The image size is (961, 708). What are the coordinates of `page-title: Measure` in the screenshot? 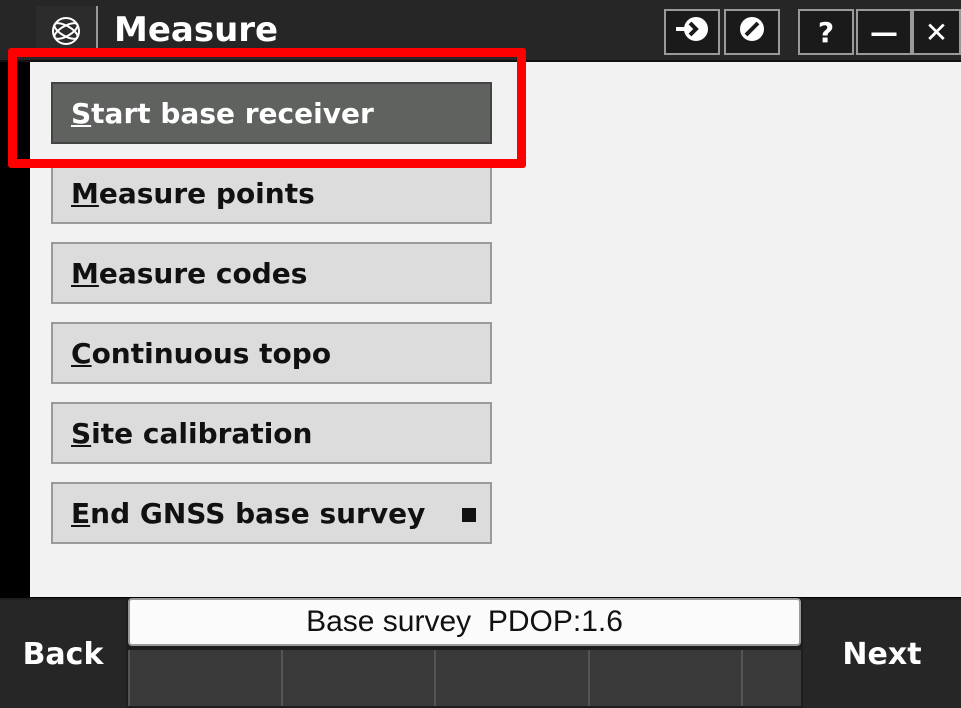 It's located at (196, 30).